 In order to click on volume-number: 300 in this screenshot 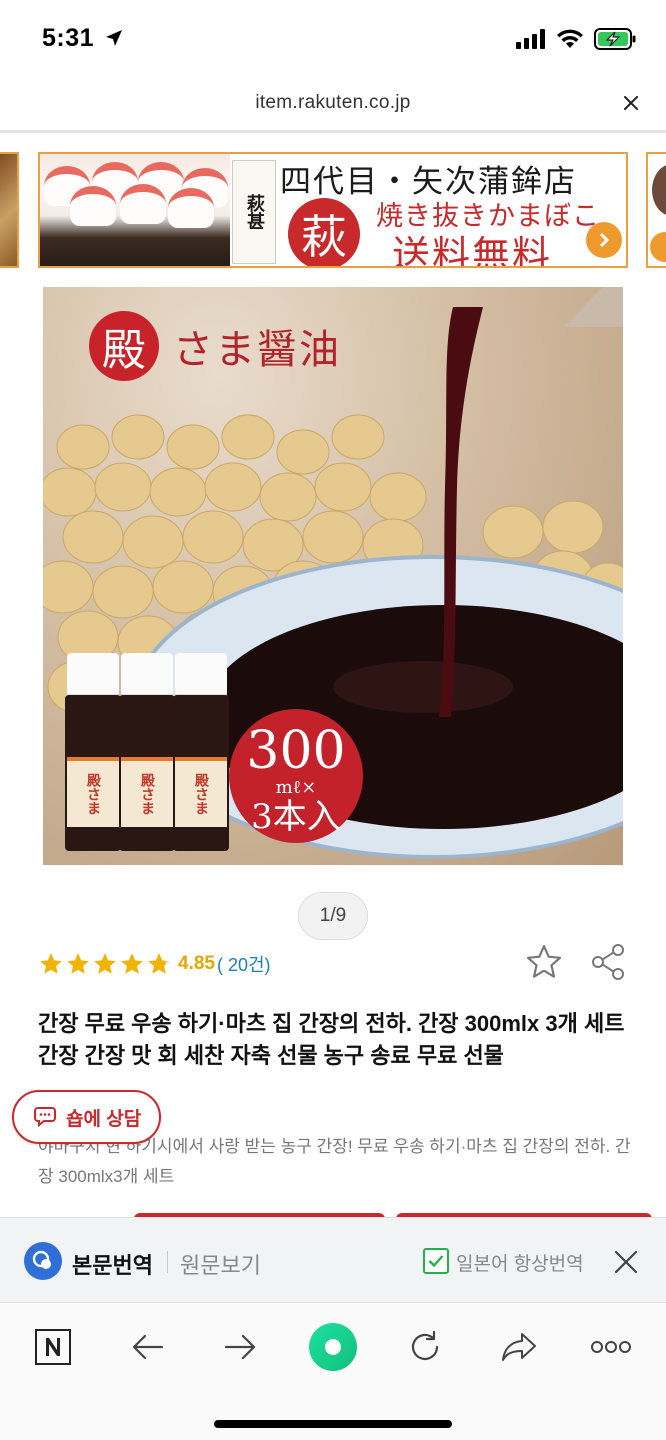, I will do `click(296, 751)`.